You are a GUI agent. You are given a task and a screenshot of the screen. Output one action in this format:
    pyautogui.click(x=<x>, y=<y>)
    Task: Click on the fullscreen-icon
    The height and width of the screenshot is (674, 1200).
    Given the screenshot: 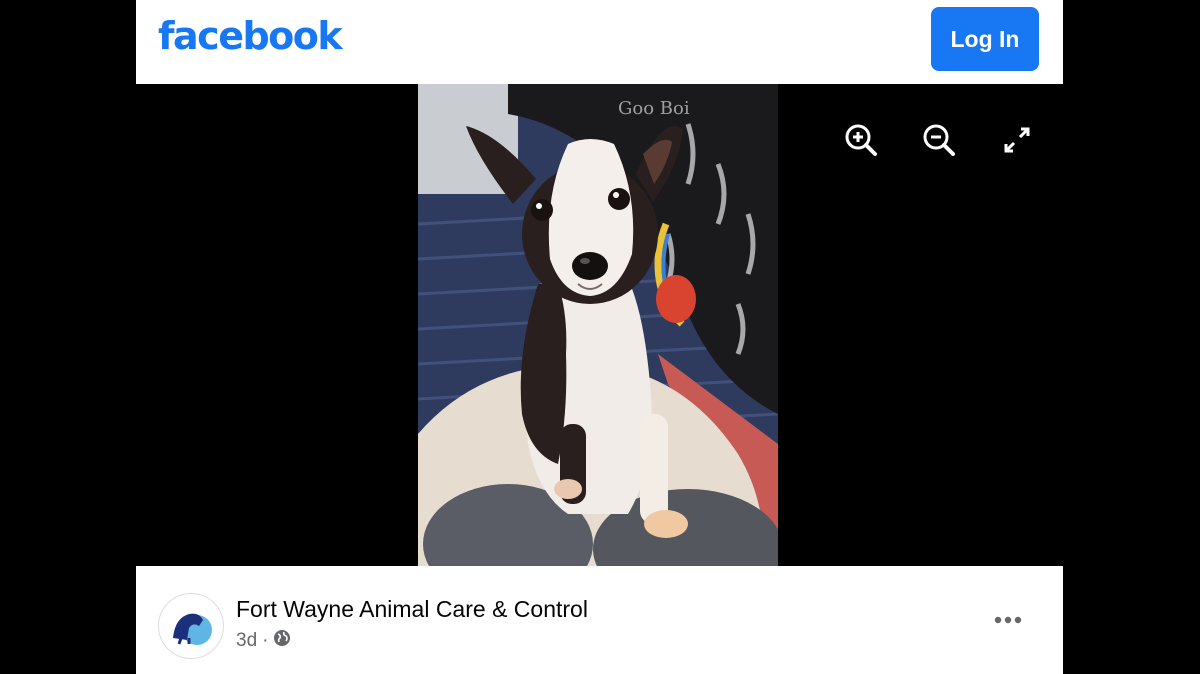 What is the action you would take?
    pyautogui.click(x=1017, y=140)
    